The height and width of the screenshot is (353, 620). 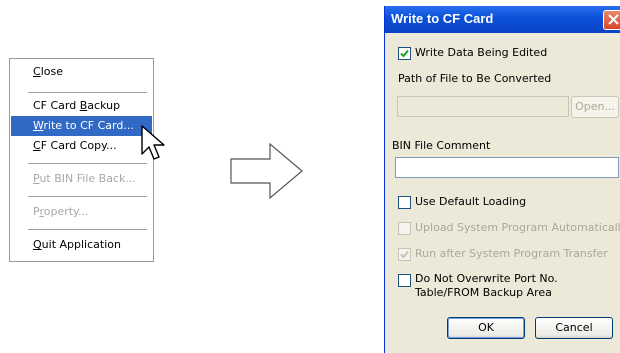 What do you see at coordinates (404, 280) in the screenshot?
I see `no-overwrite-checkbox` at bounding box center [404, 280].